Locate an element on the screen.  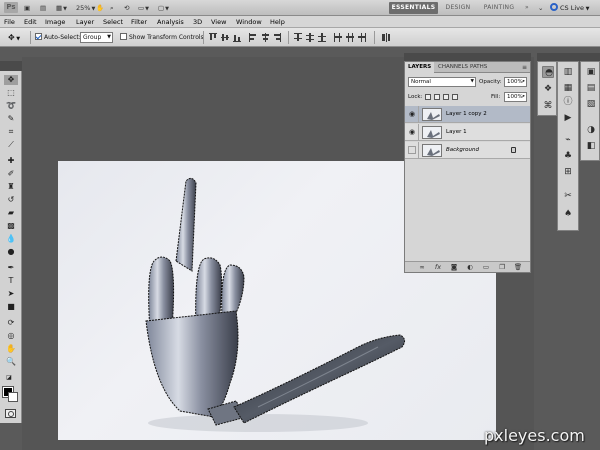
new-group-icon: ▭ is located at coordinates (486, 267).